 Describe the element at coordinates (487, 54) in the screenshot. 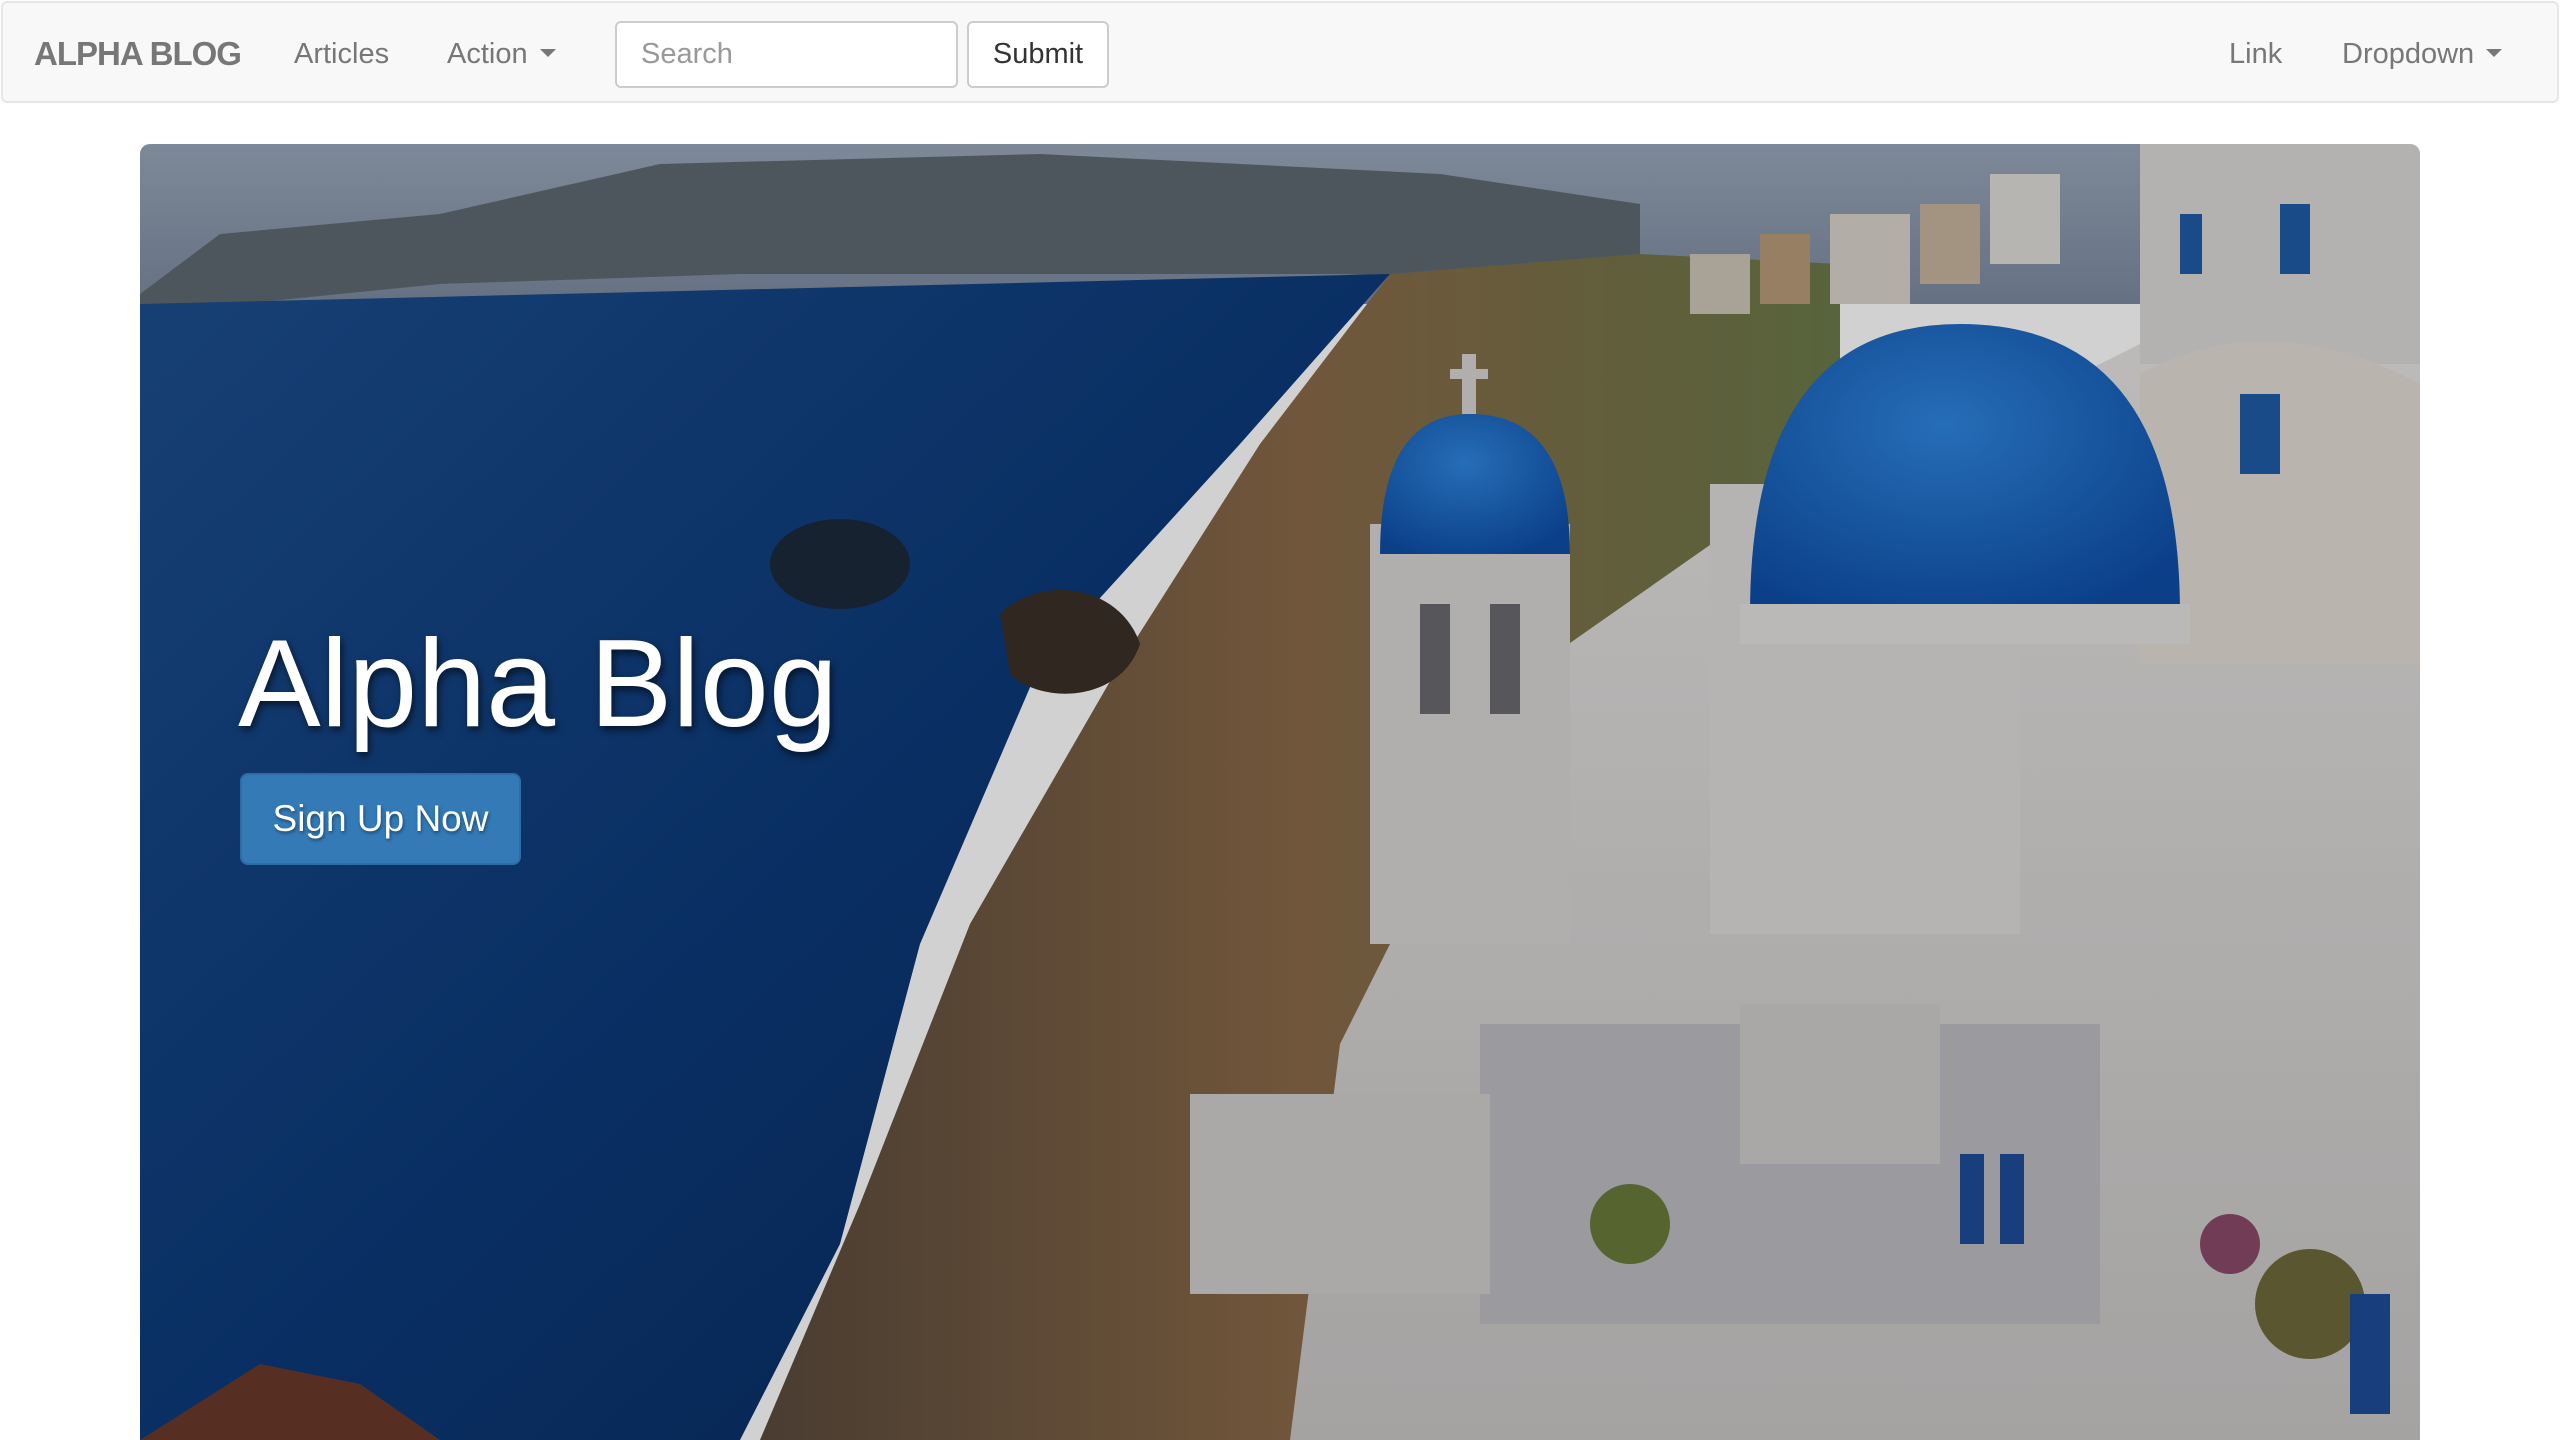

I see `nav-item-action-label: Action` at that location.